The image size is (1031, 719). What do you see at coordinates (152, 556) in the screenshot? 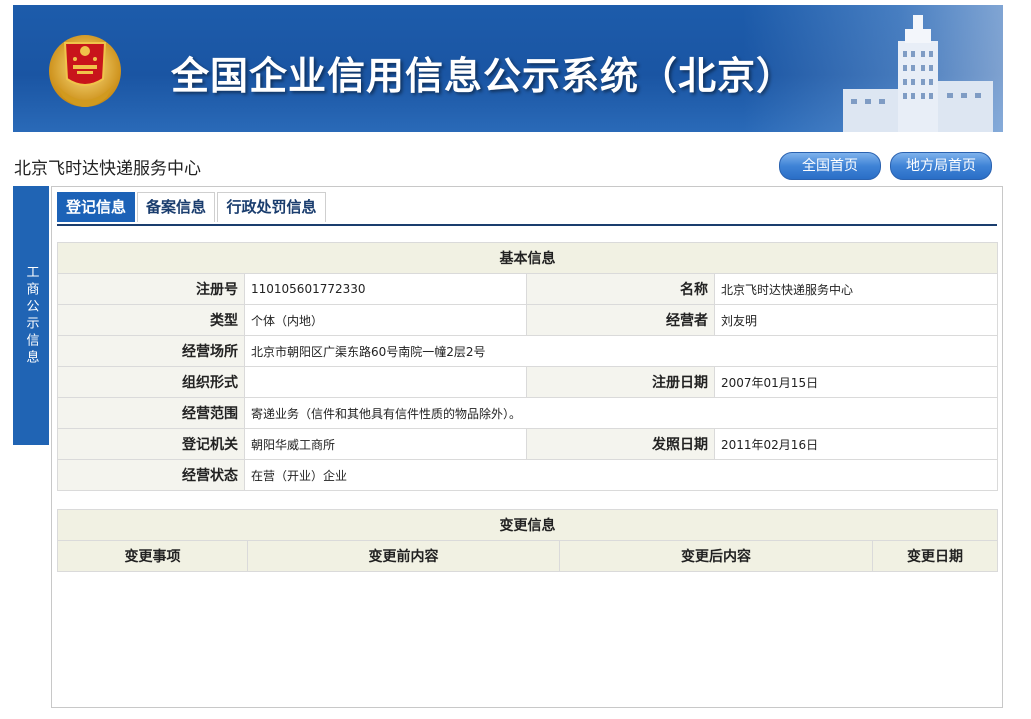
I see `column-header-change-item: 变更事项` at bounding box center [152, 556].